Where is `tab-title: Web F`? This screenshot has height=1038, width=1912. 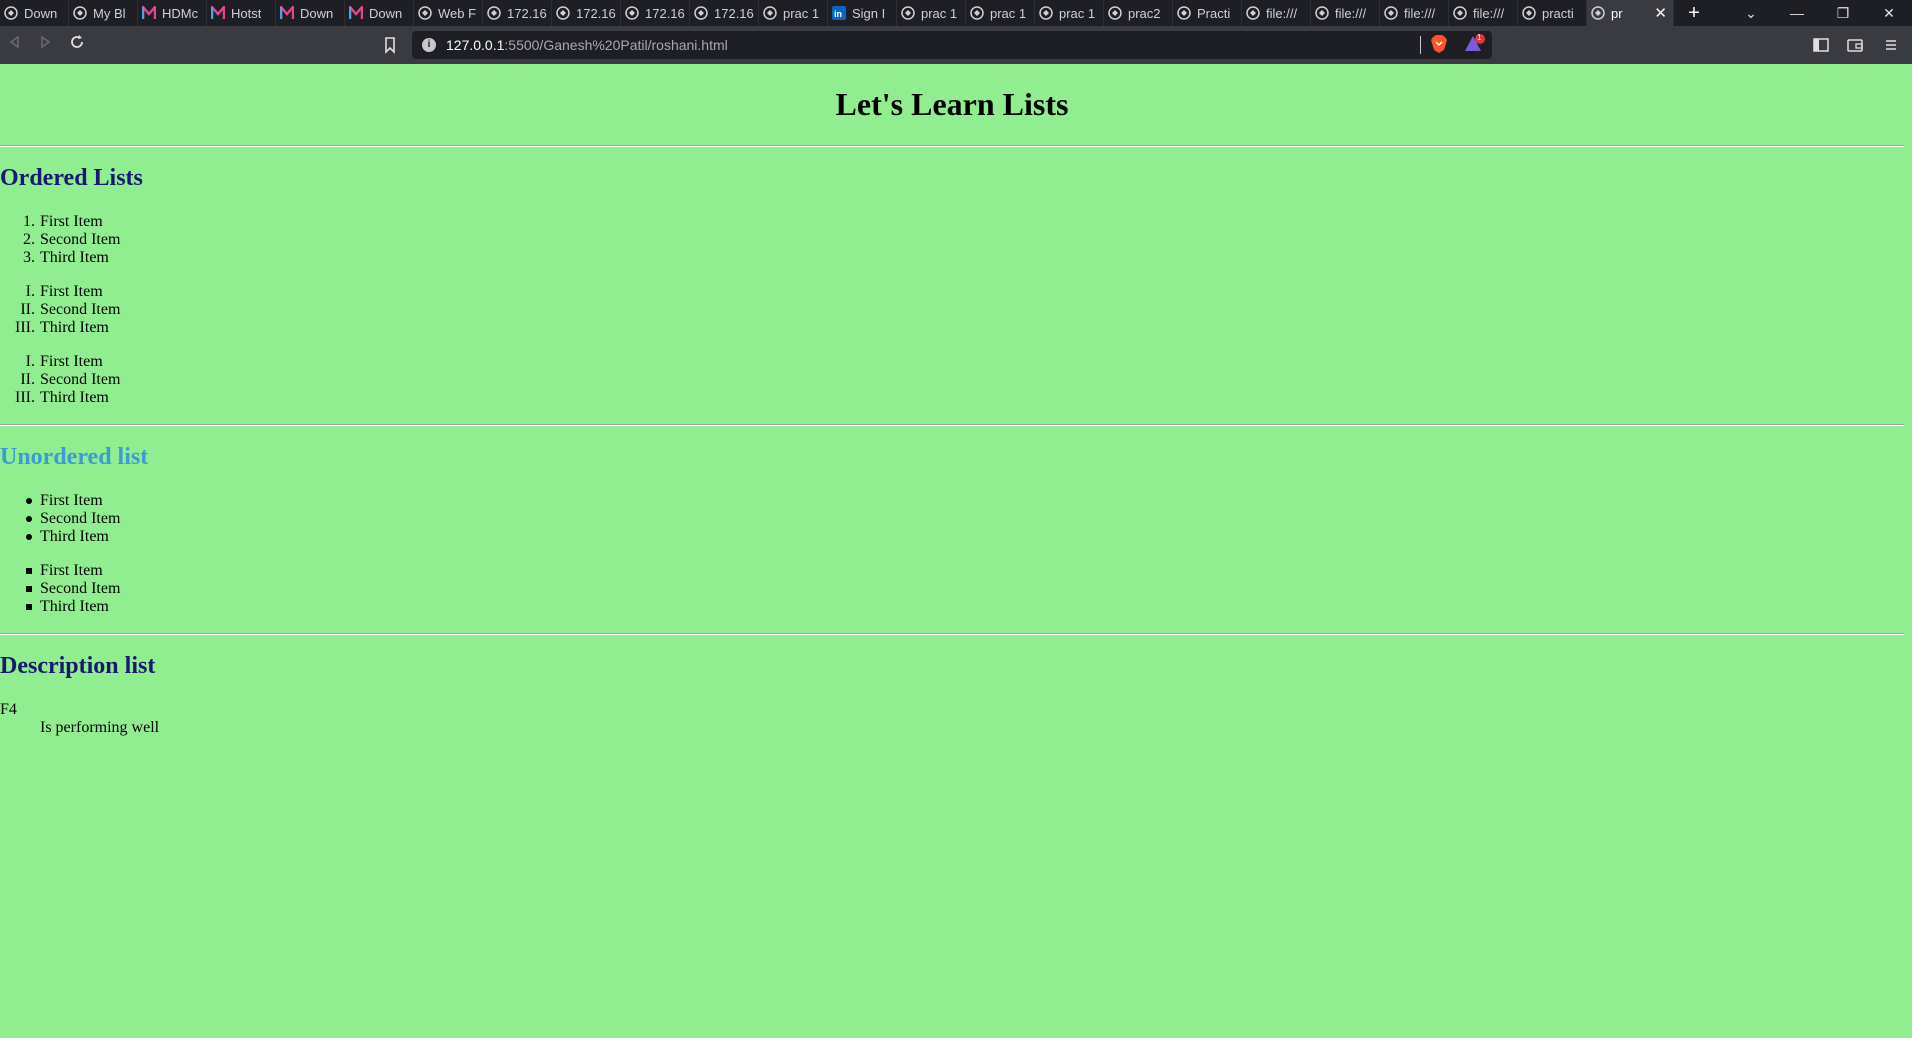 tab-title: Web F is located at coordinates (457, 13).